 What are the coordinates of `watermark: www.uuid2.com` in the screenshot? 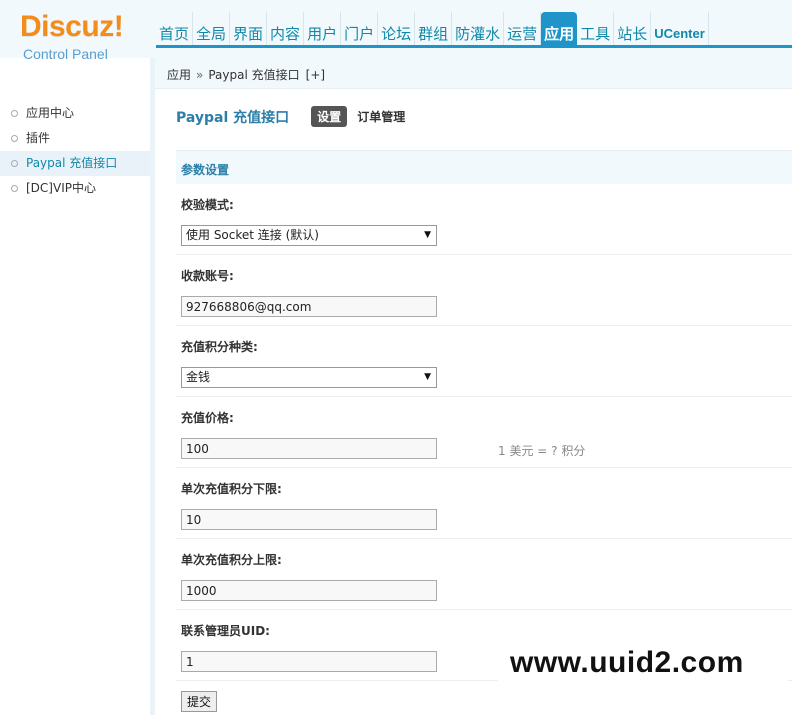 It's located at (643, 663).